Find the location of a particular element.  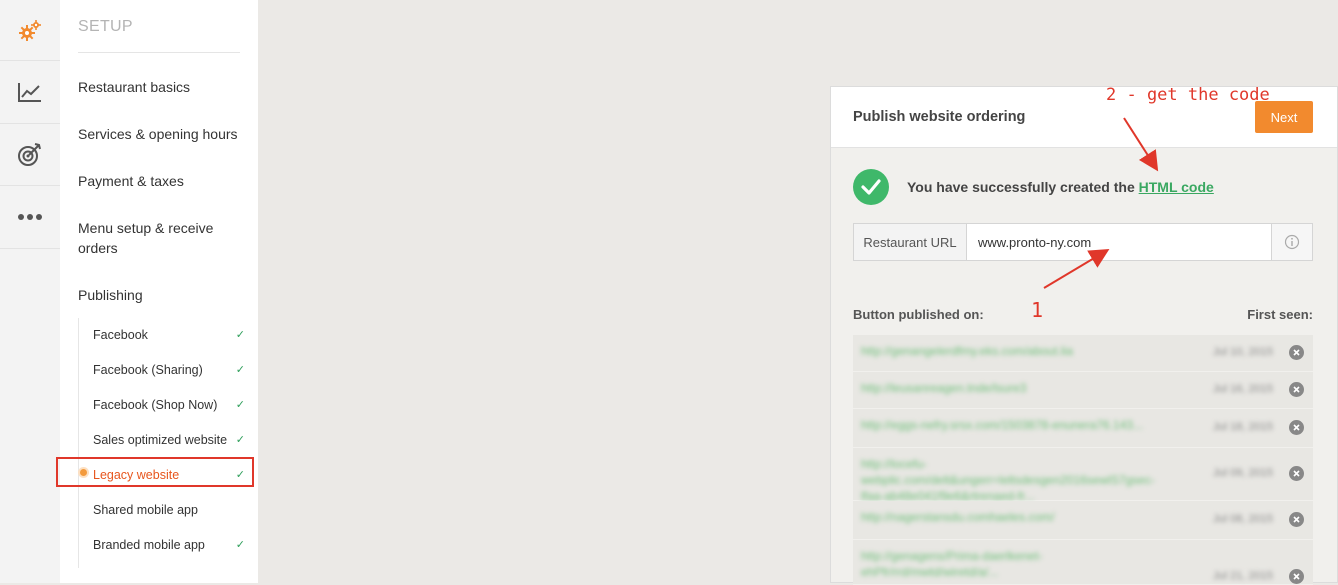

restaurant-url-field: Restaurant URL is located at coordinates (1083, 242).